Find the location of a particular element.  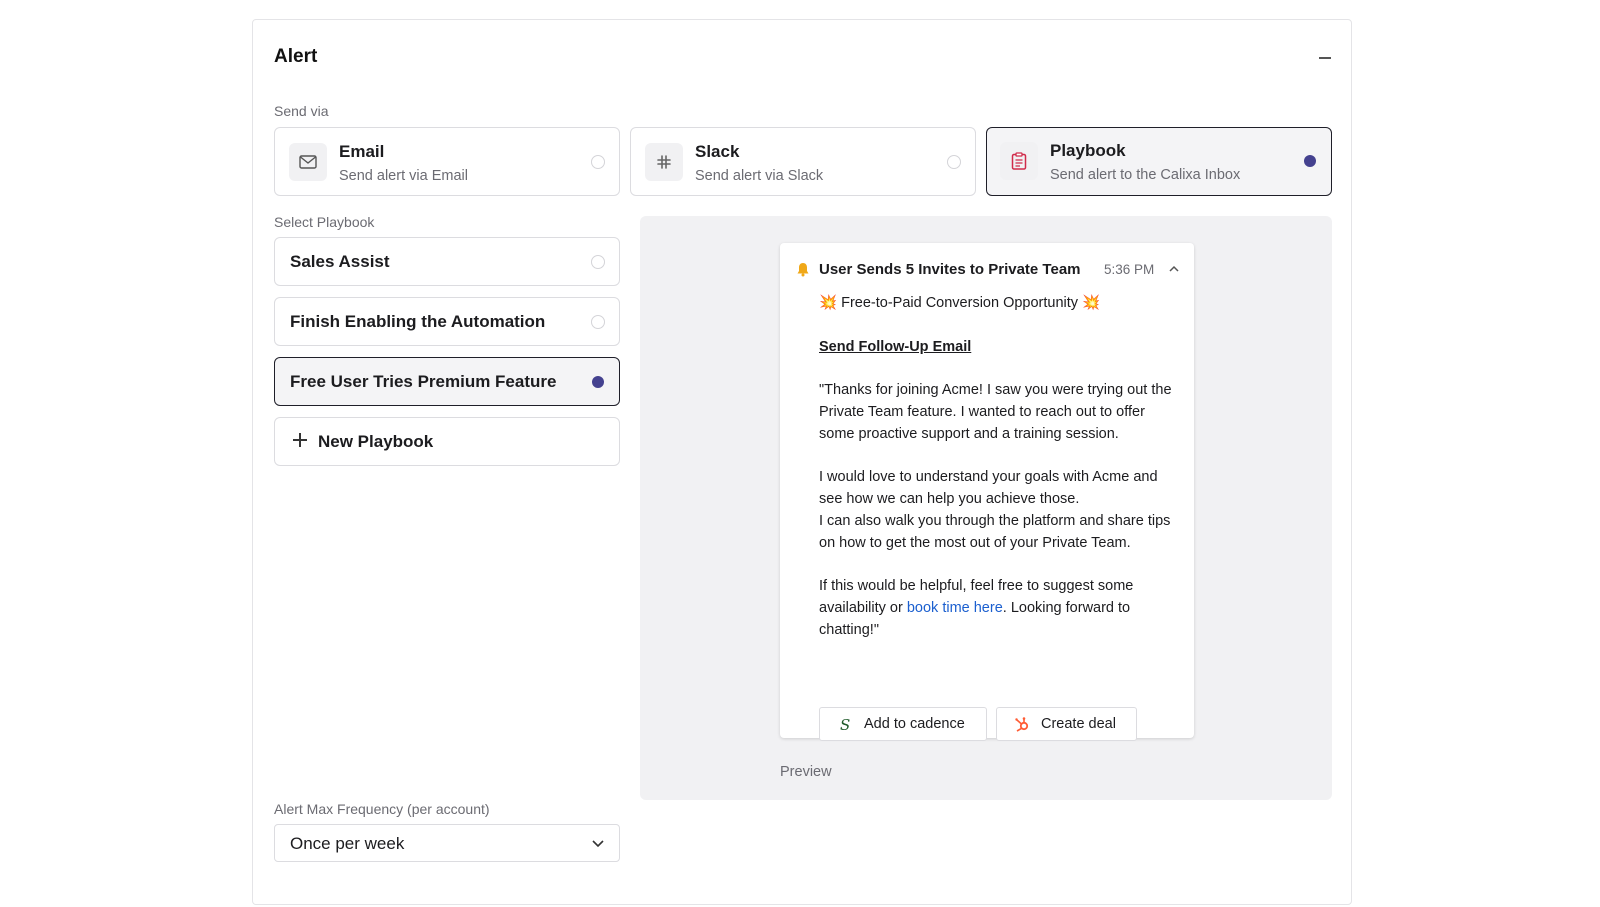

preview-label: Preview is located at coordinates (806, 772).